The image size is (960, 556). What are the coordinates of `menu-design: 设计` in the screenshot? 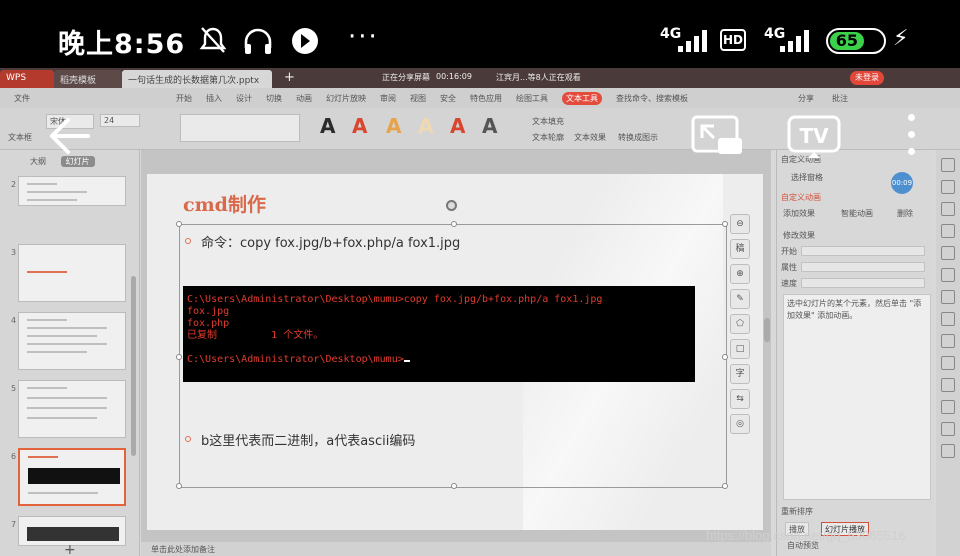 It's located at (244, 98).